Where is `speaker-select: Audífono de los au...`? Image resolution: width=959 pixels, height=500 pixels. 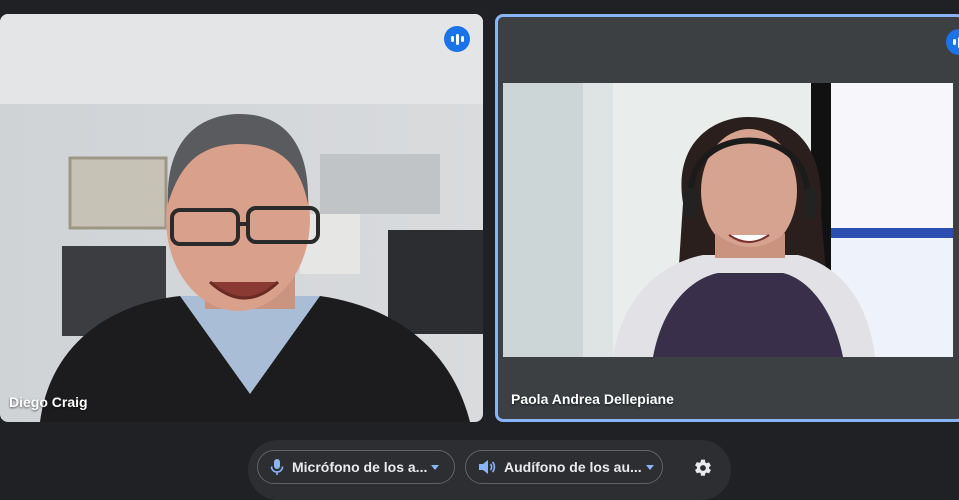
speaker-select: Audífono de los au... is located at coordinates (564, 467).